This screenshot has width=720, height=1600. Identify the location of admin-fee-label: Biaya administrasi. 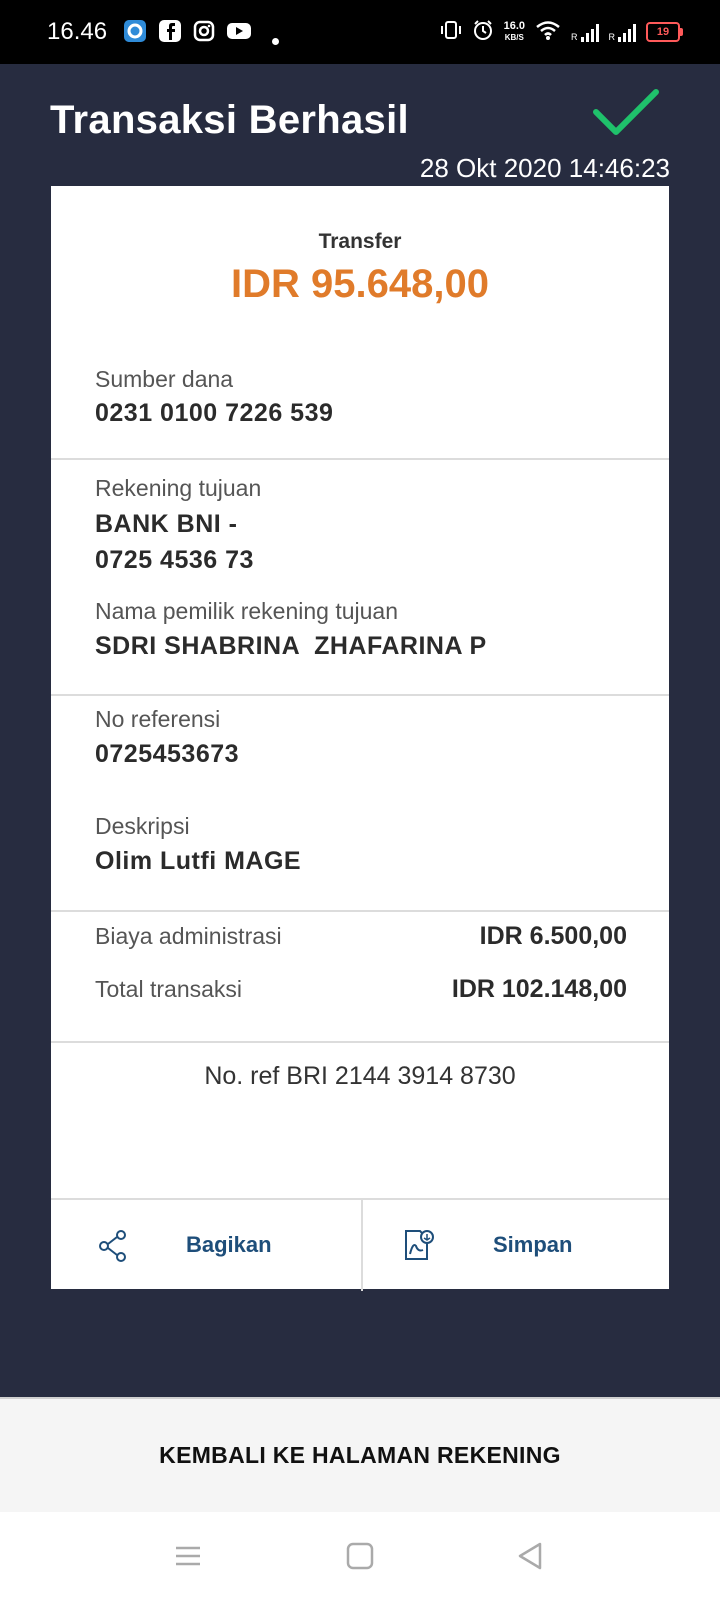
(188, 936).